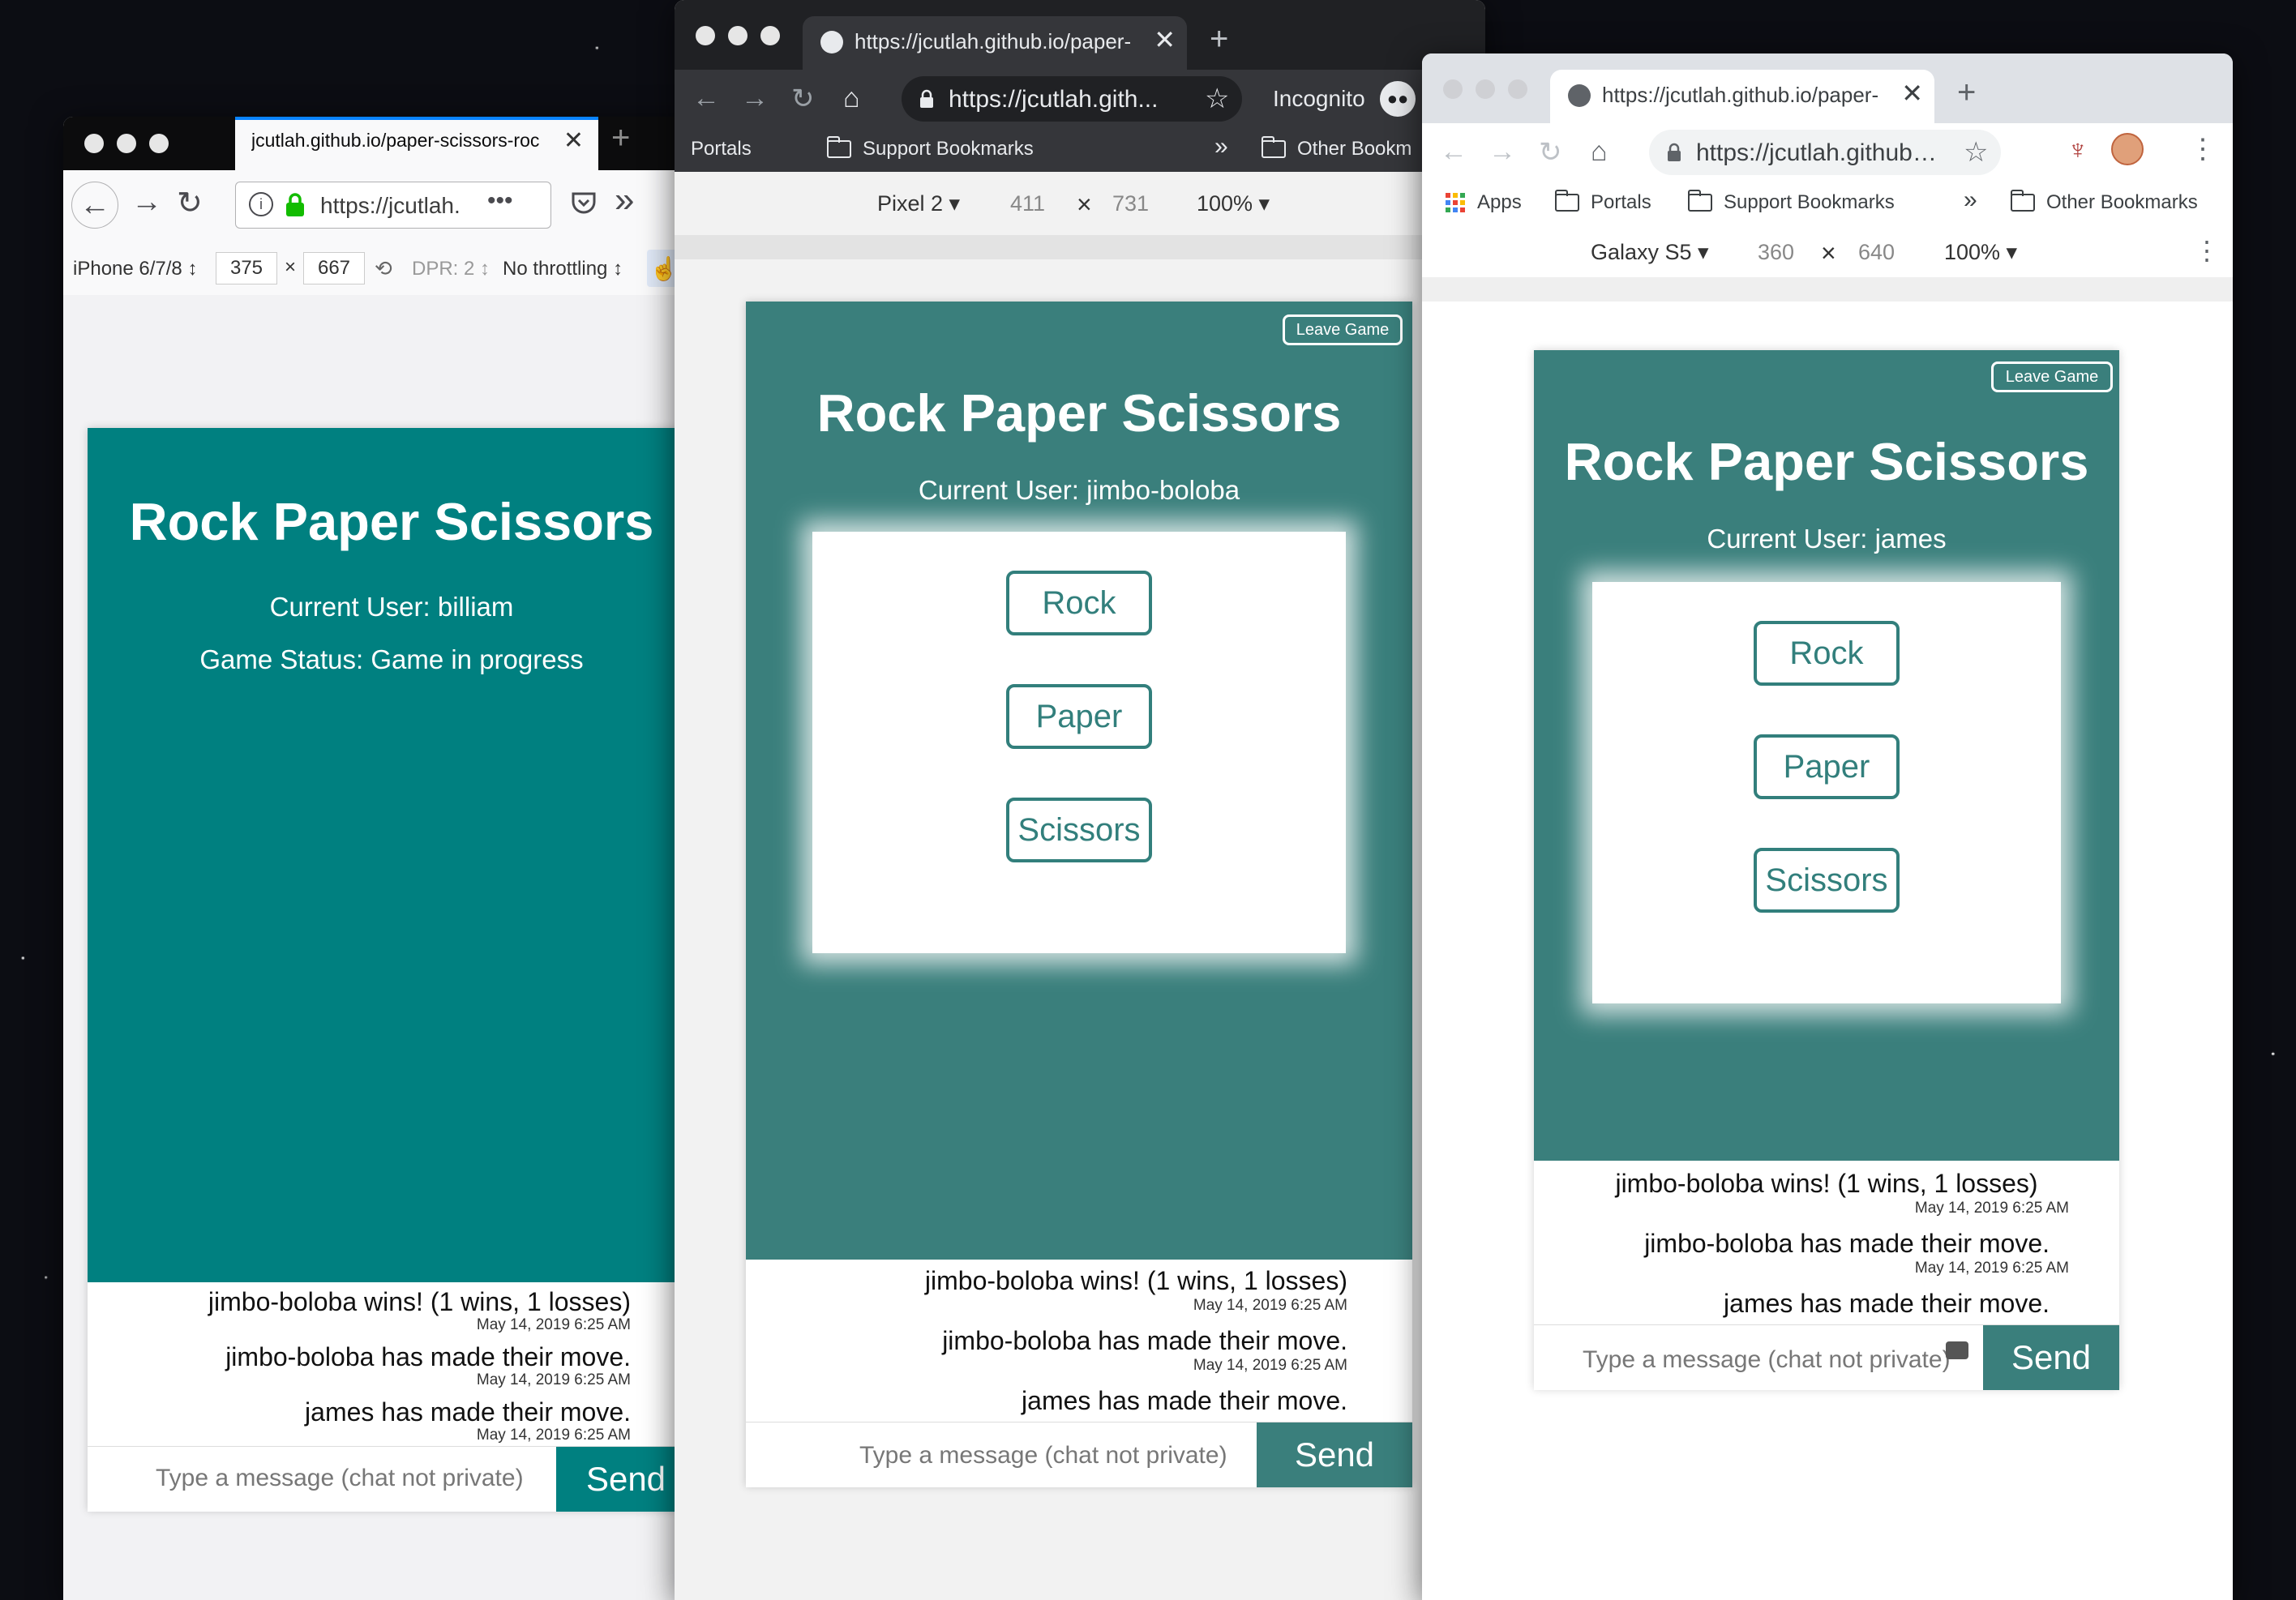 This screenshot has width=2296, height=1600. What do you see at coordinates (246, 268) in the screenshot?
I see `width-input: 375` at bounding box center [246, 268].